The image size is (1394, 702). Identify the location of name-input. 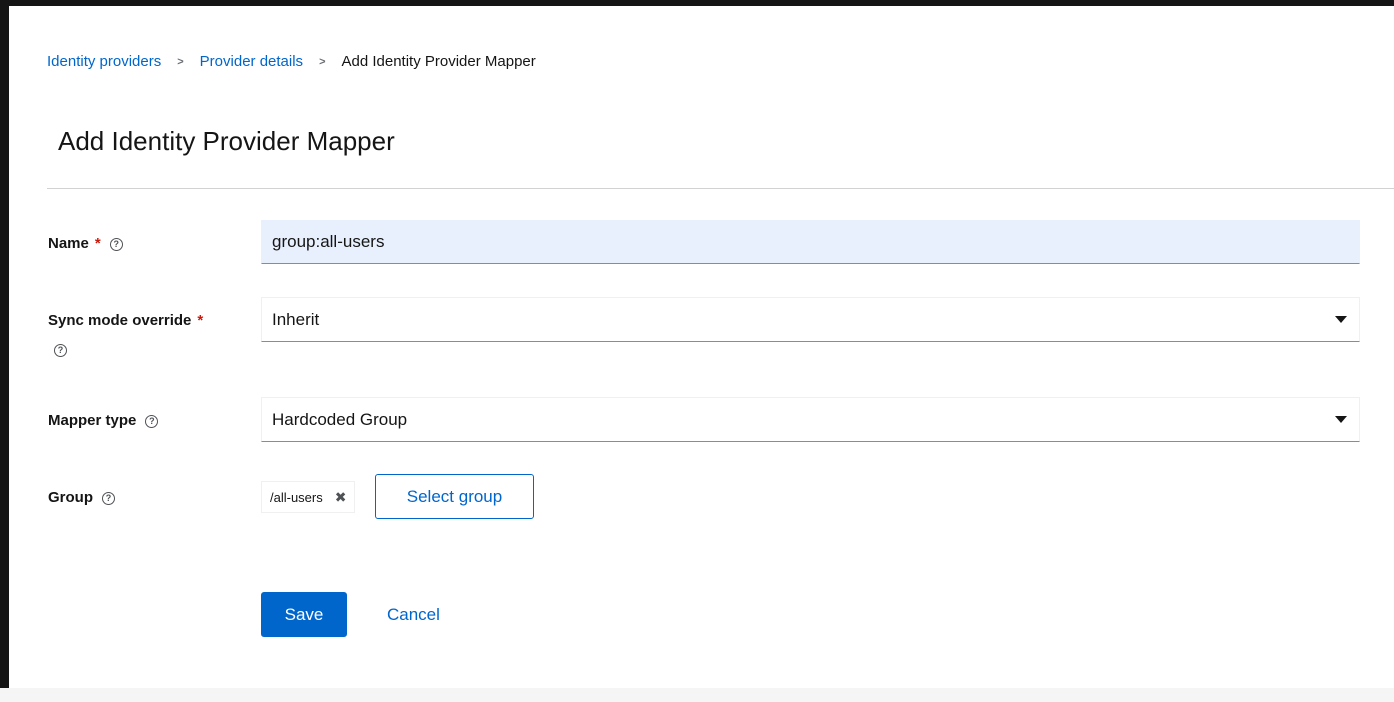
(810, 242).